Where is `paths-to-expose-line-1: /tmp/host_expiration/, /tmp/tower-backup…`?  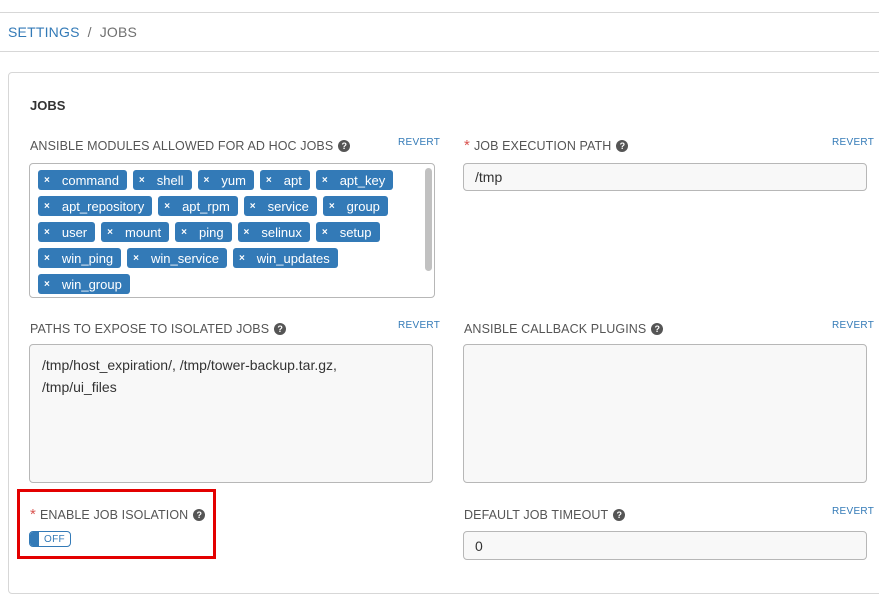
paths-to-expose-line-1: /tmp/host_expiration/, /tmp/tower-backup… is located at coordinates (189, 365).